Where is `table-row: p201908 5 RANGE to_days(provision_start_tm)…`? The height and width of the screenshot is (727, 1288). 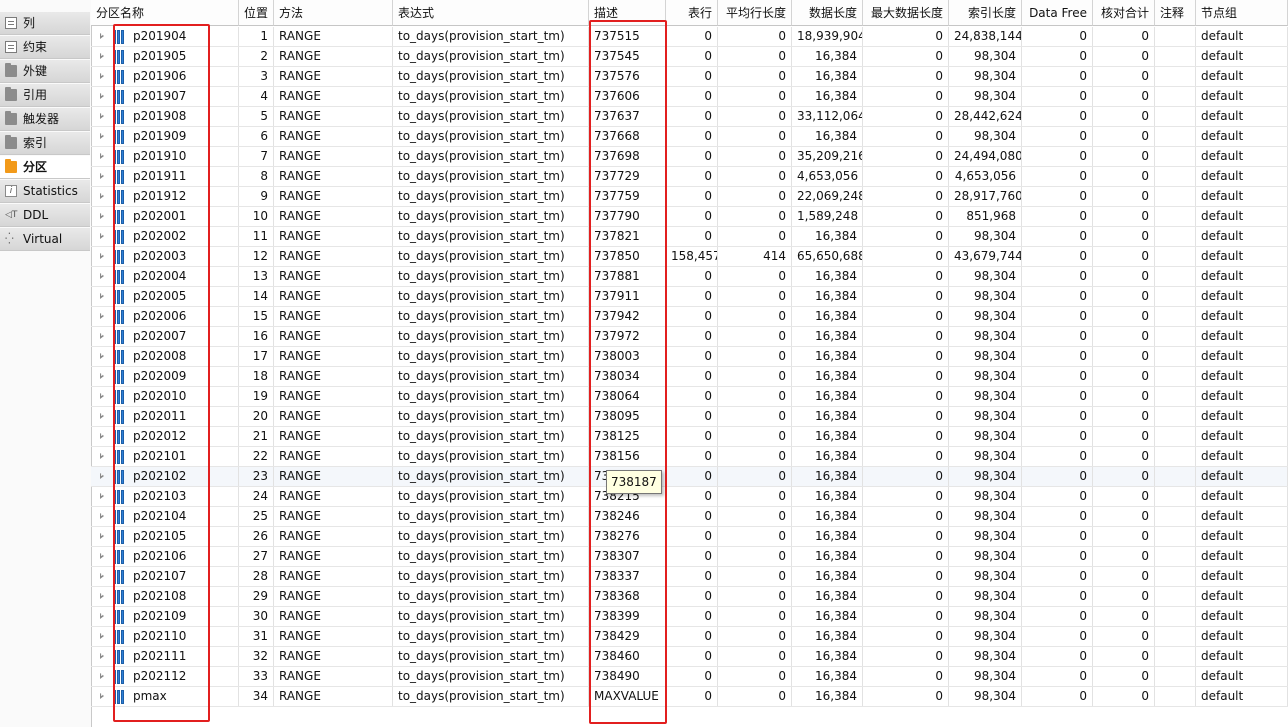
table-row: p201908 5 RANGE to_days(provision_start_tm)… is located at coordinates (689, 117).